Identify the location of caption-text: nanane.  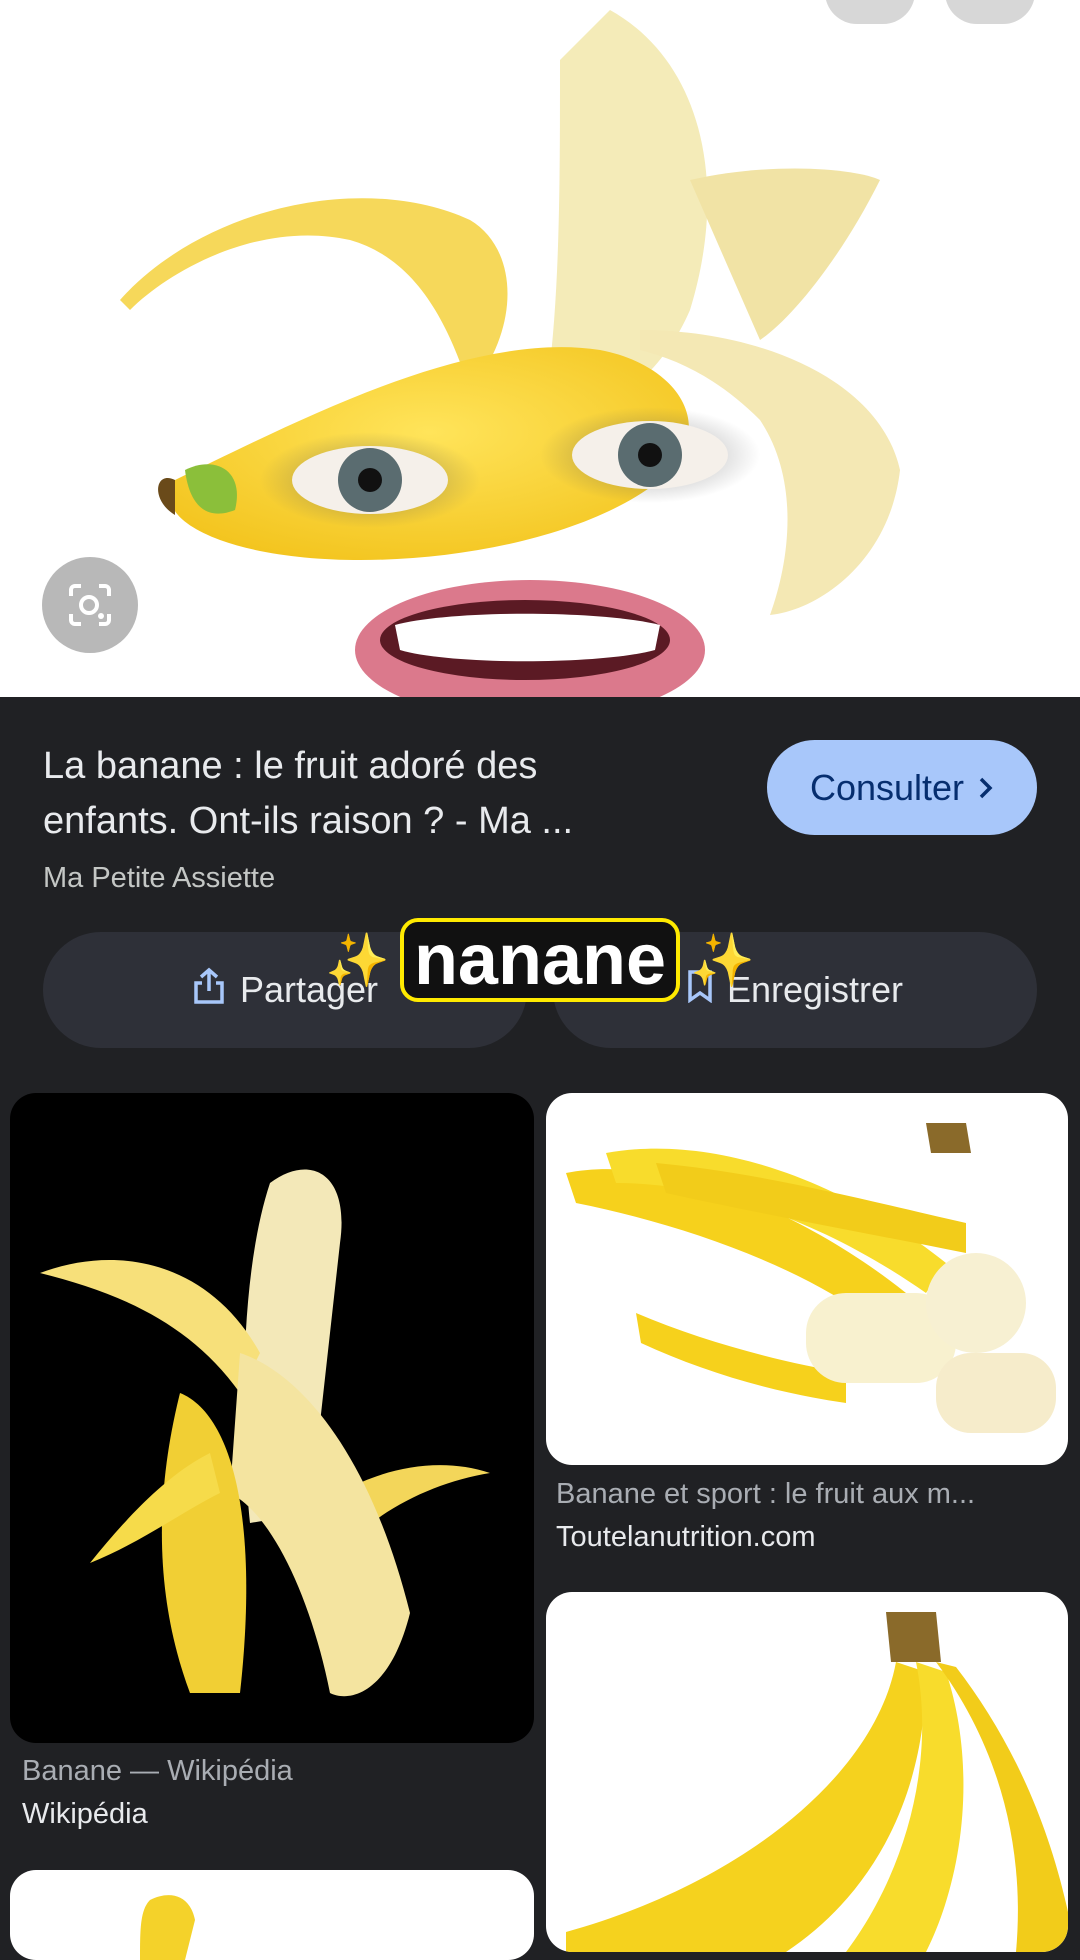
(540, 960).